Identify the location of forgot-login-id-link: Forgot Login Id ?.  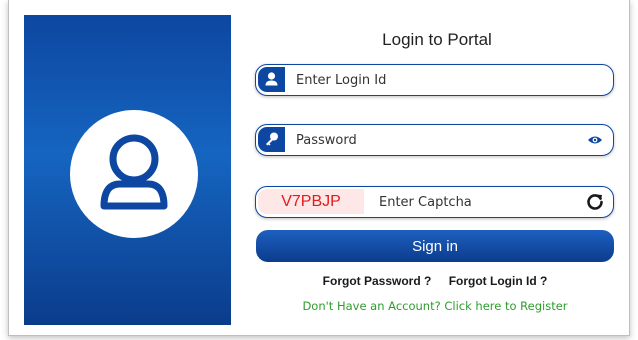
(498, 281).